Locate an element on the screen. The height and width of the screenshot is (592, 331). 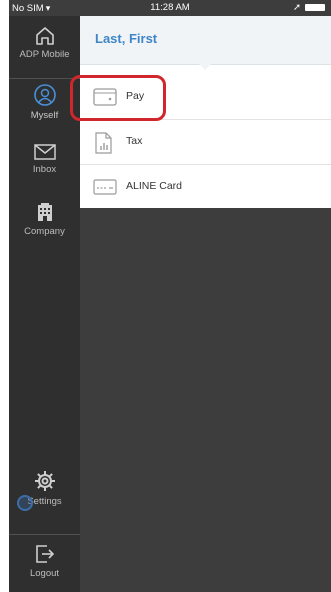
person-icon is located at coordinates (45, 95).